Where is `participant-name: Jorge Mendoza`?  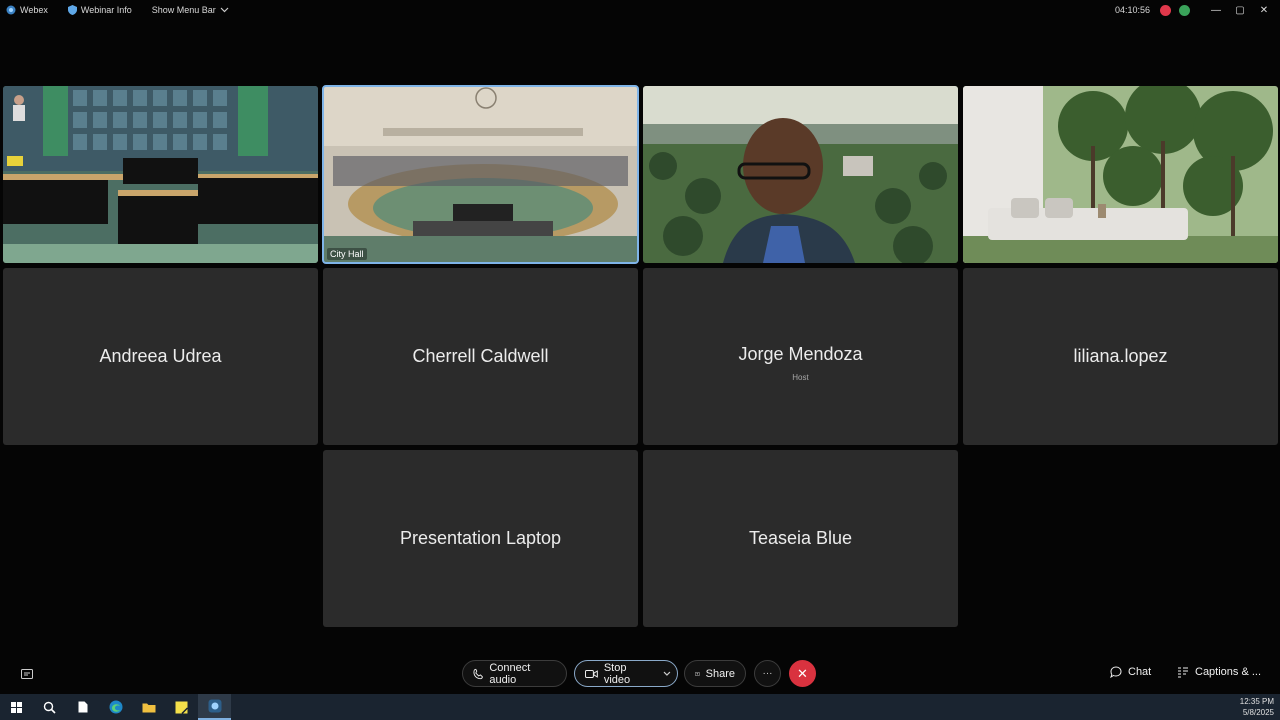 participant-name: Jorge Mendoza is located at coordinates (800, 353).